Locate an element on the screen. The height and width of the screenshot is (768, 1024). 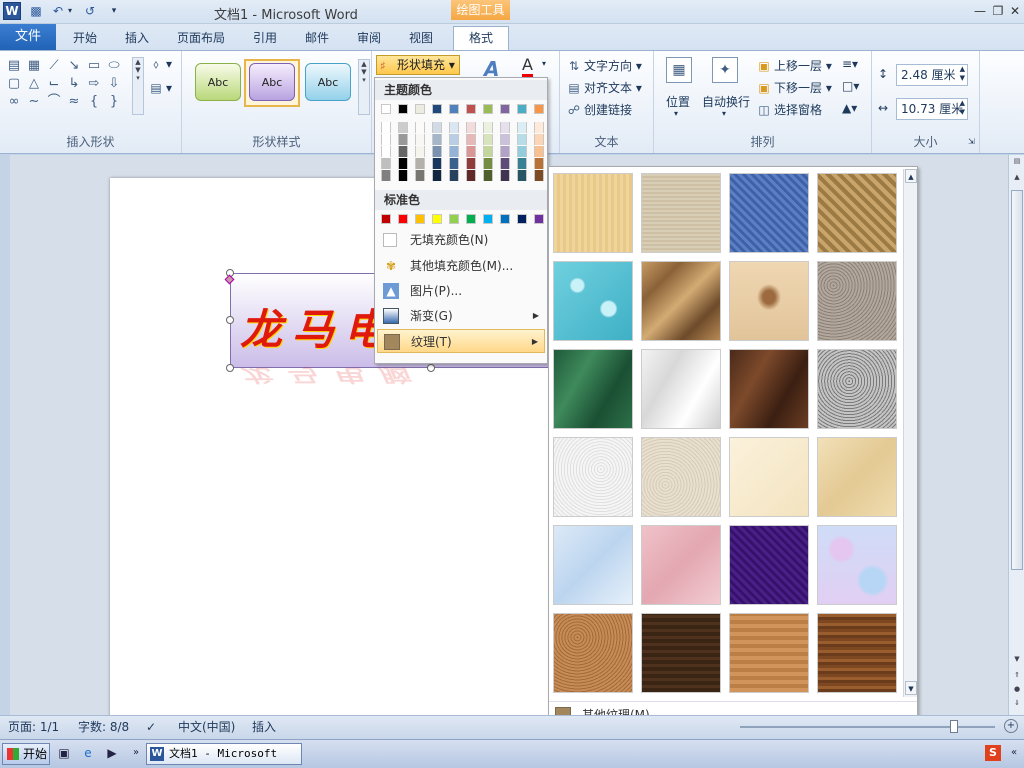
align-button: ≡▾ is located at coordinates (850, 64).